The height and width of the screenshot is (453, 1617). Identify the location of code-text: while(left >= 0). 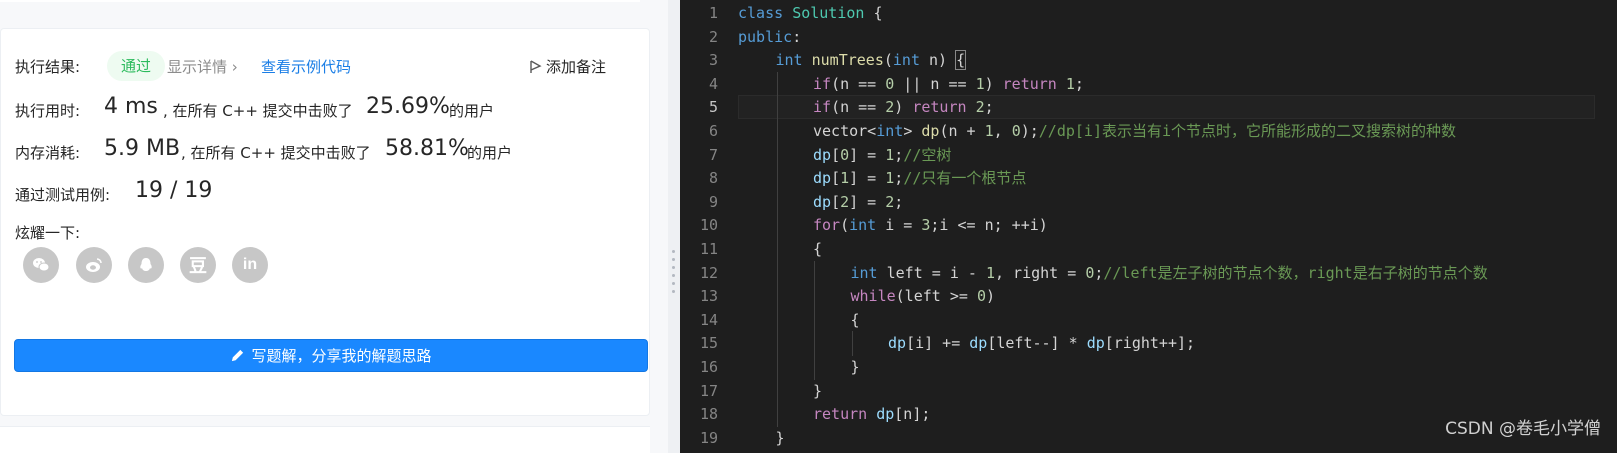
(923, 296).